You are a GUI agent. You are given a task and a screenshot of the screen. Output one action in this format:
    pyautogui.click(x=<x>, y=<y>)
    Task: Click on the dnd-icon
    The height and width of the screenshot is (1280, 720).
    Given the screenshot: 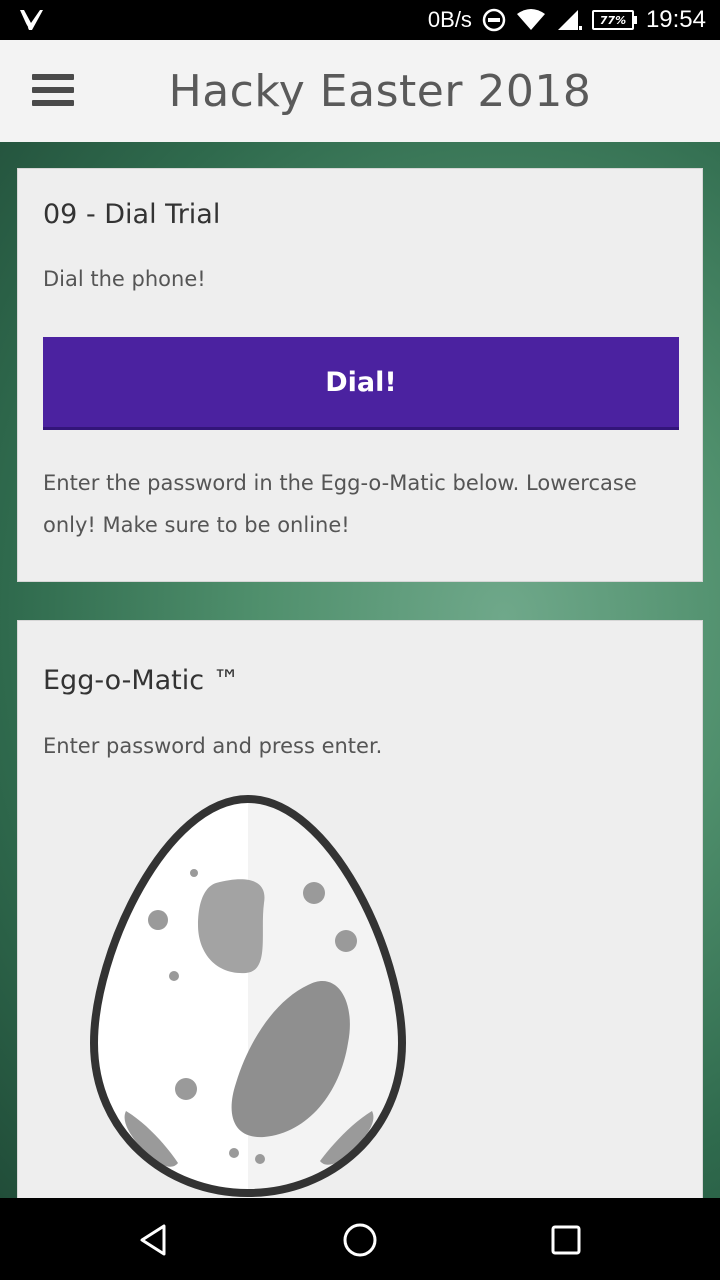 What is the action you would take?
    pyautogui.click(x=494, y=20)
    